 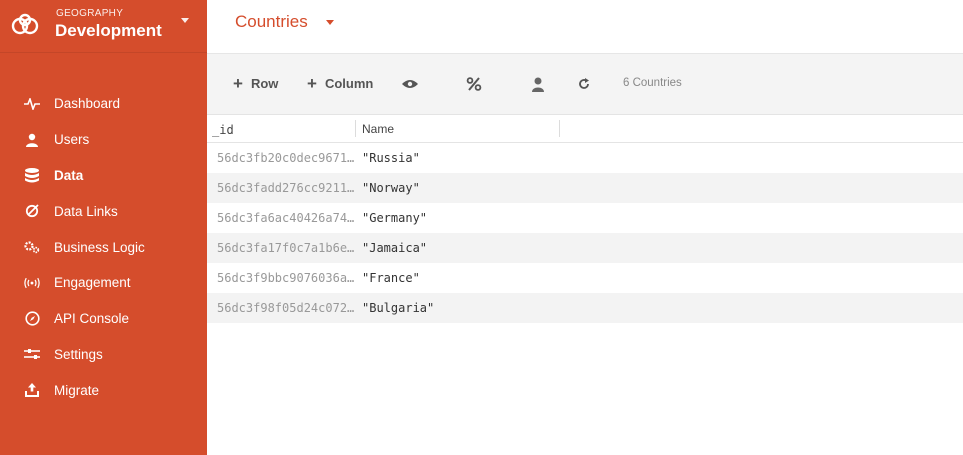 I want to click on name-cell: "Germany", so click(x=394, y=218).